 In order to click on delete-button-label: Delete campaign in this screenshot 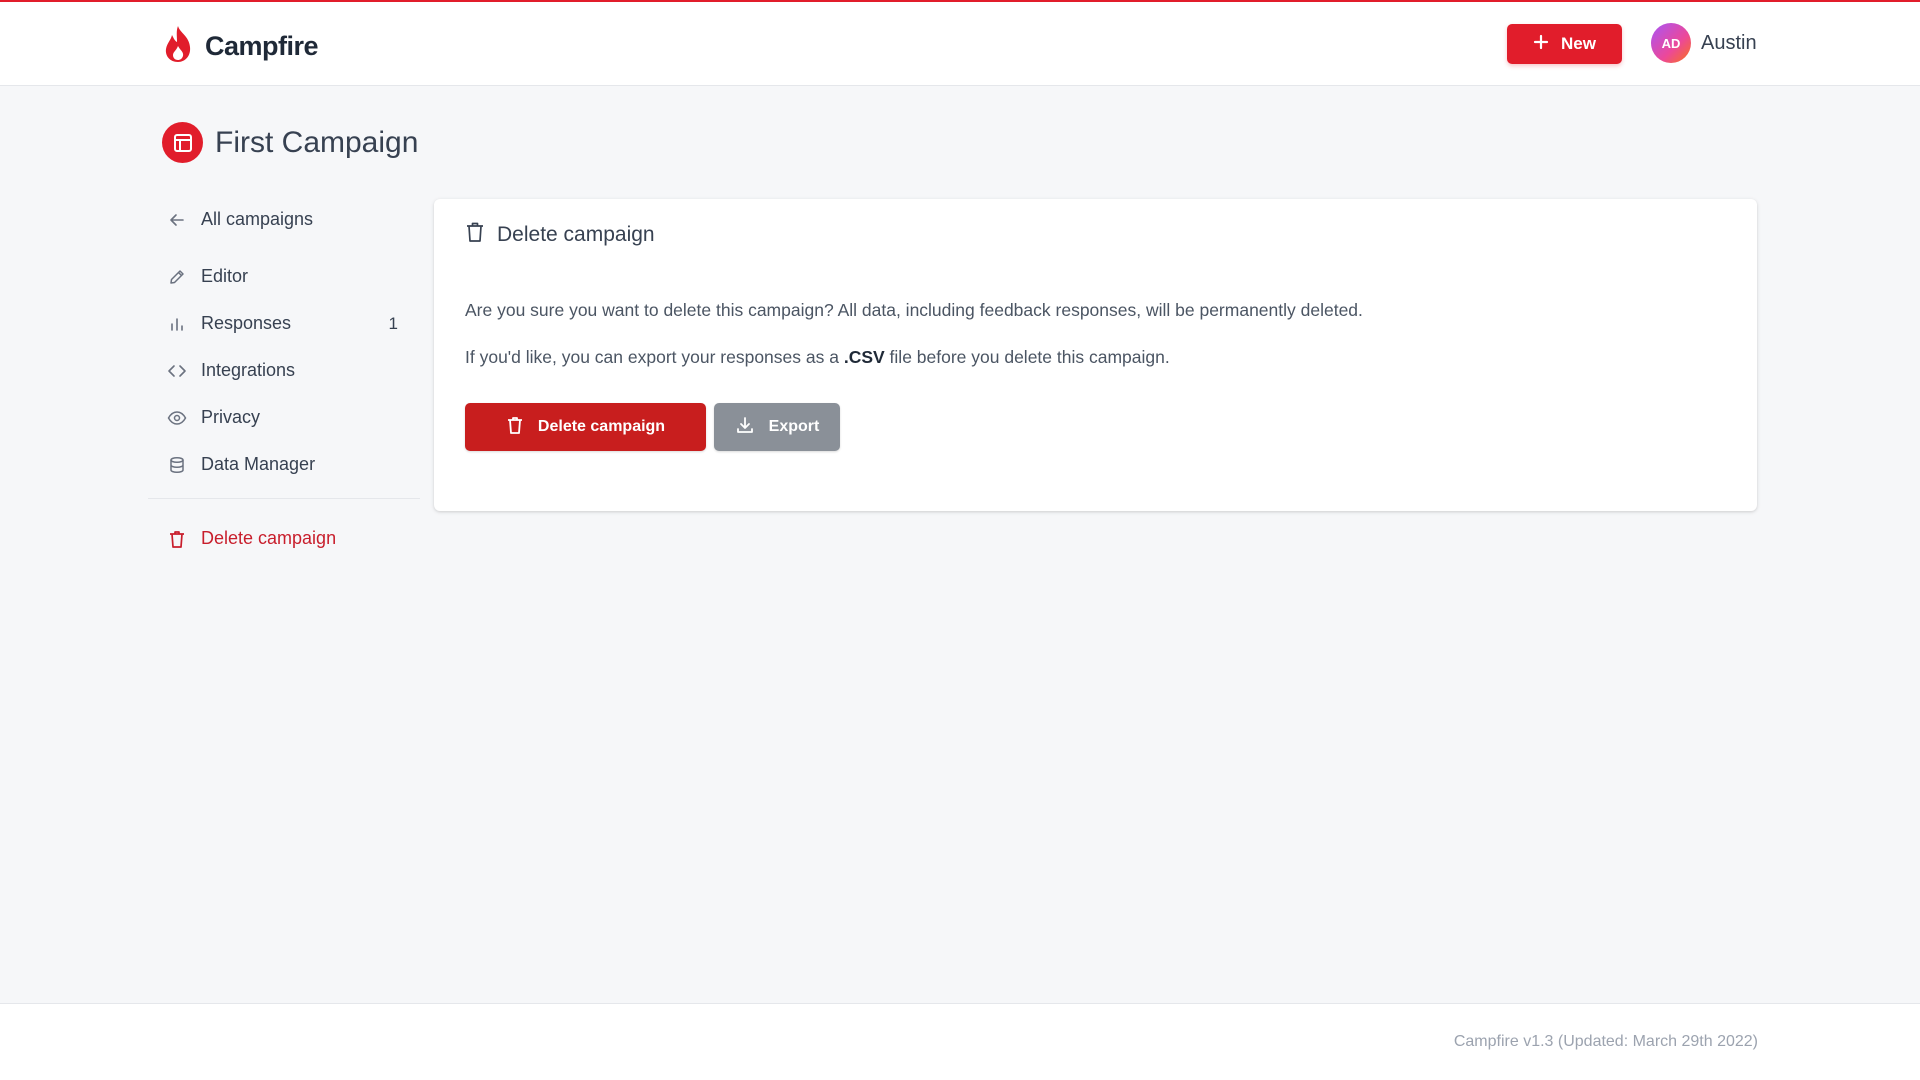, I will do `click(601, 426)`.